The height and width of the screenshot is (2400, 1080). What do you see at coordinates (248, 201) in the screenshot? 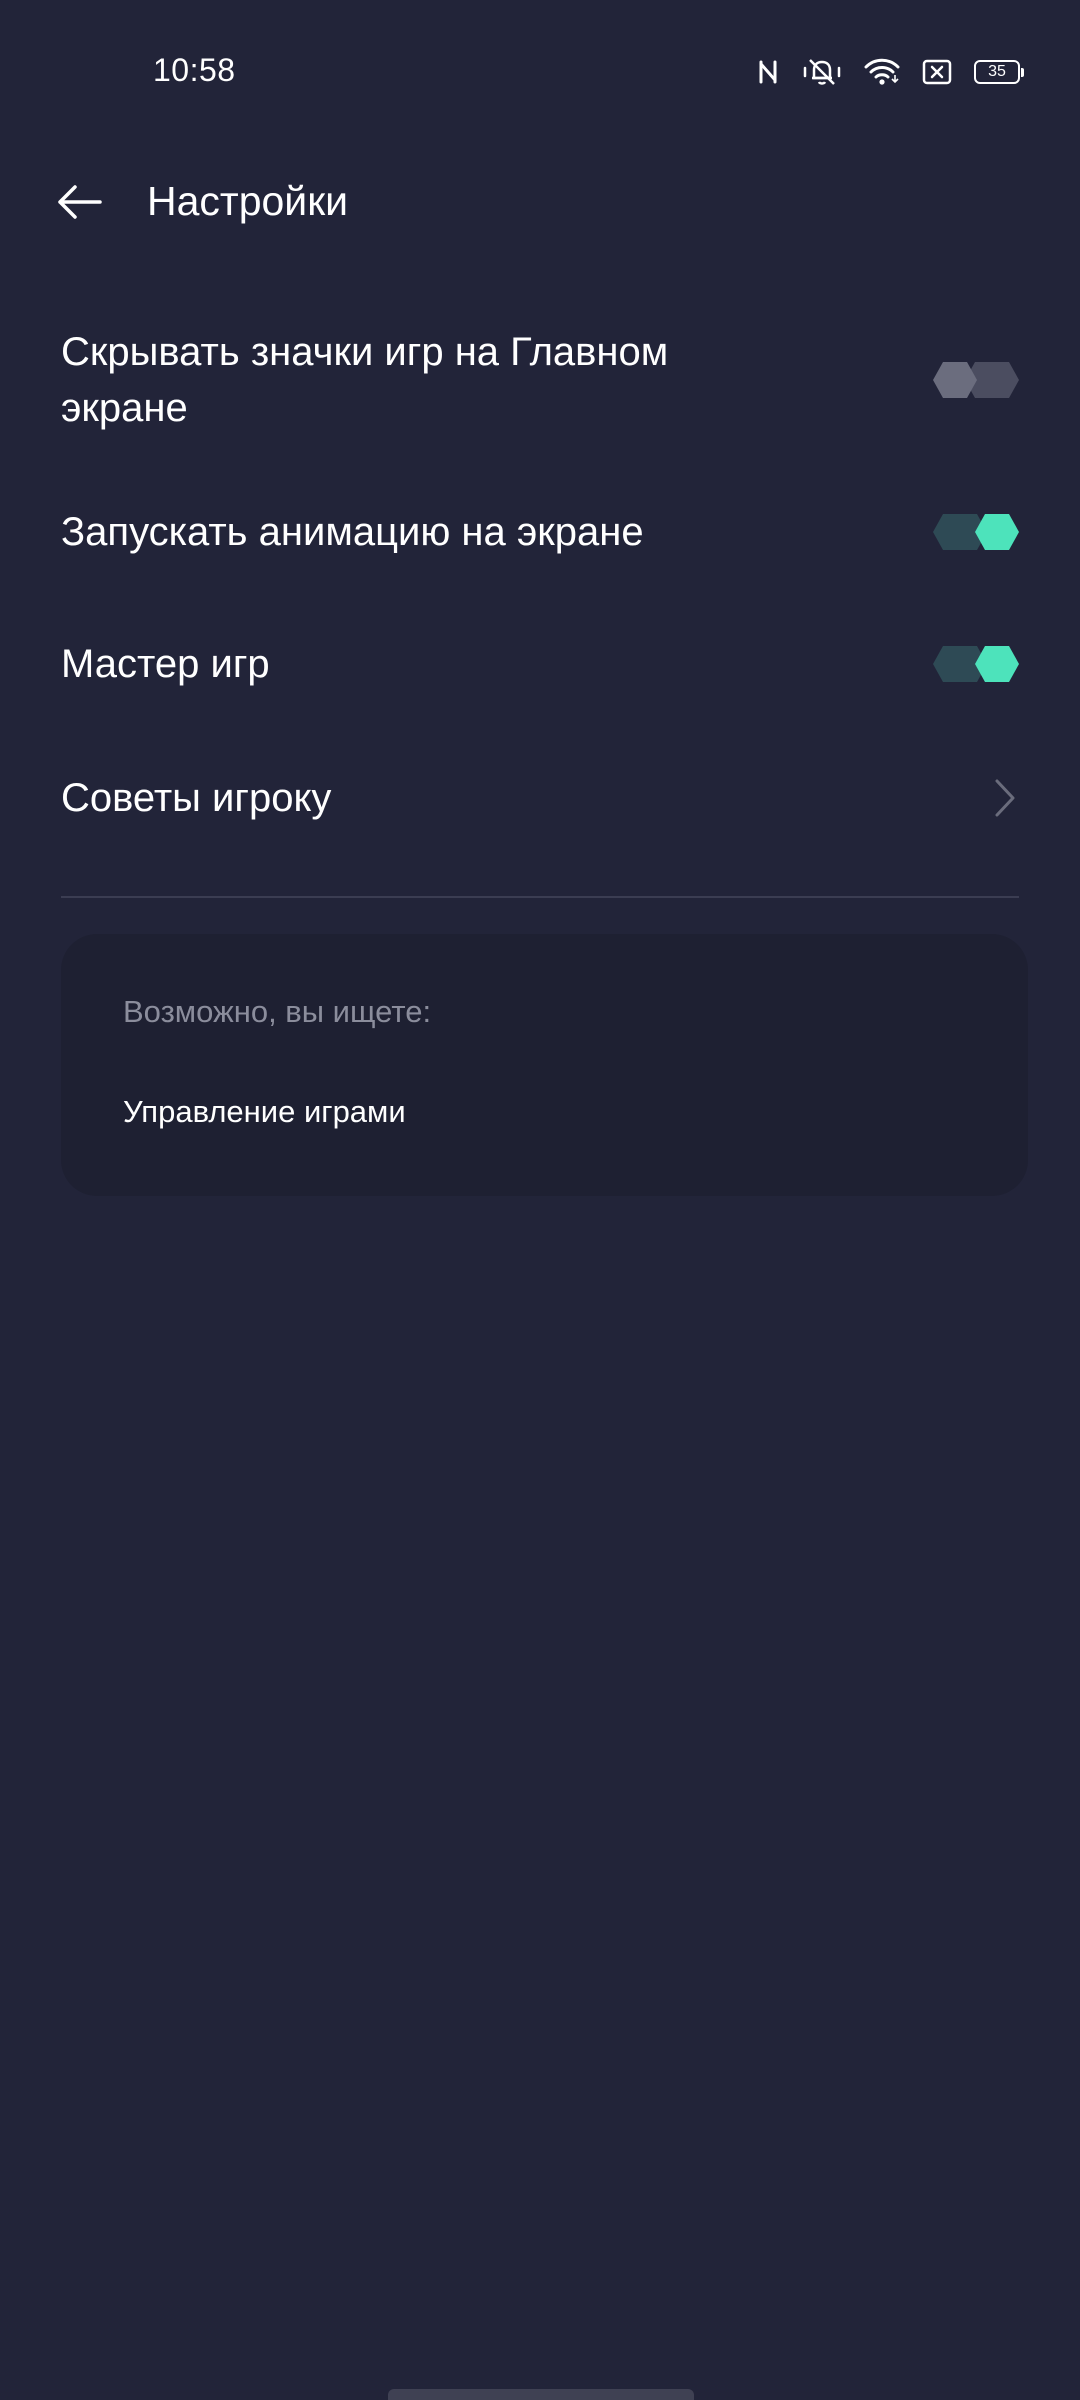
I see `page-title: Настройки` at bounding box center [248, 201].